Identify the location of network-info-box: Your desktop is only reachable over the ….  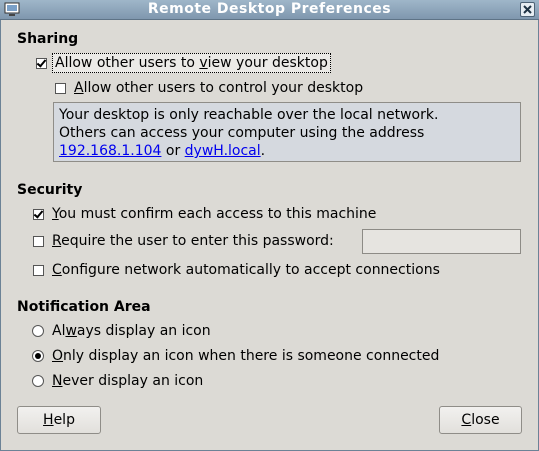
(287, 132).